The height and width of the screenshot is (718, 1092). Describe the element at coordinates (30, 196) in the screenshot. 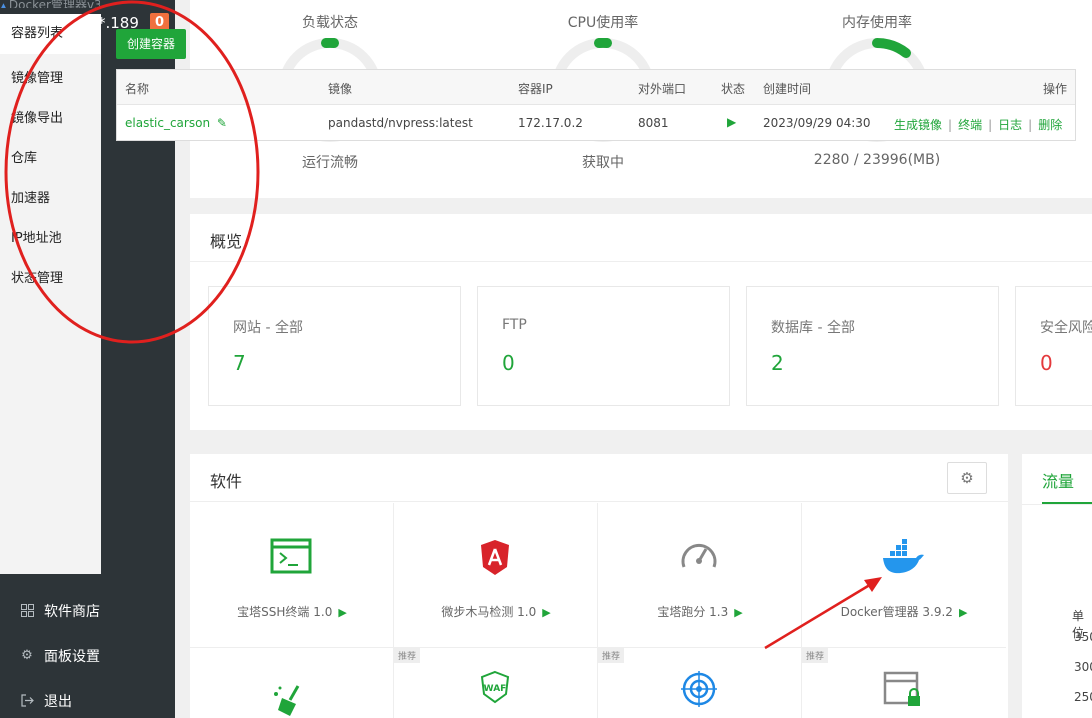

I see `menu-item-accelerator: 加速器` at that location.